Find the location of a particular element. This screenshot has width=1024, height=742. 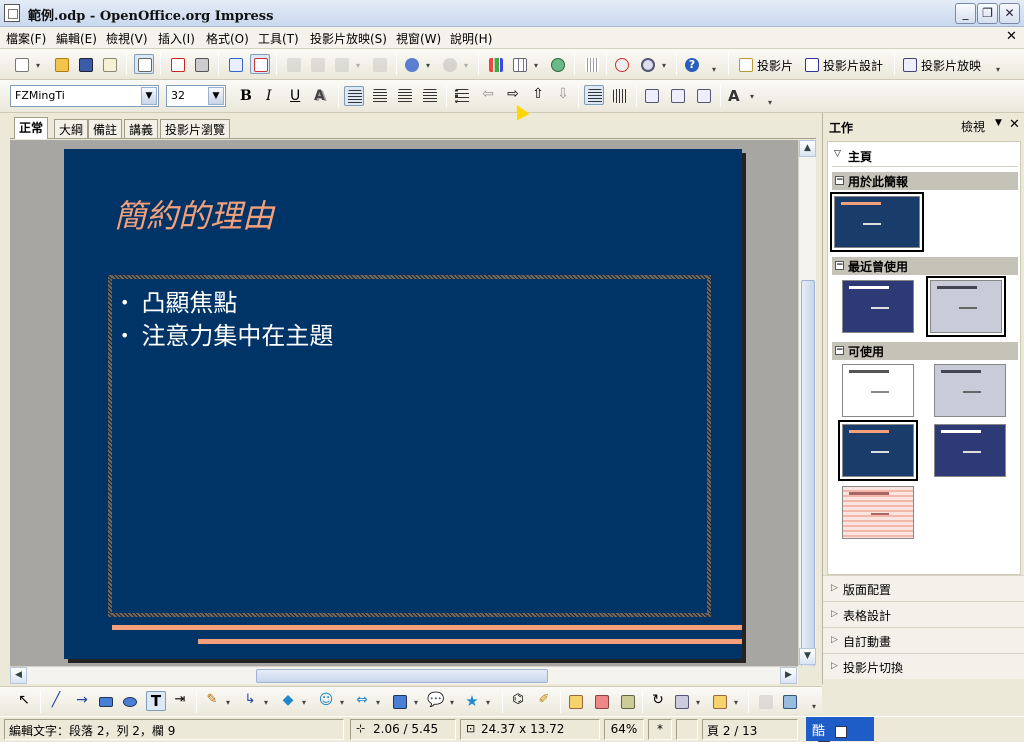

symbol-shapes-dropdown-icon: ▾ is located at coordinates (343, 702).